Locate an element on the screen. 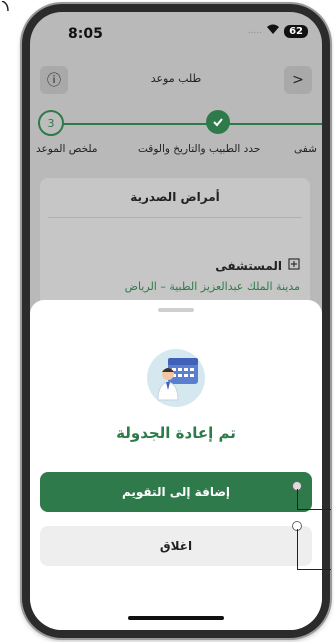 The width and height of the screenshot is (334, 642). sheet-grabber is located at coordinates (176, 310).